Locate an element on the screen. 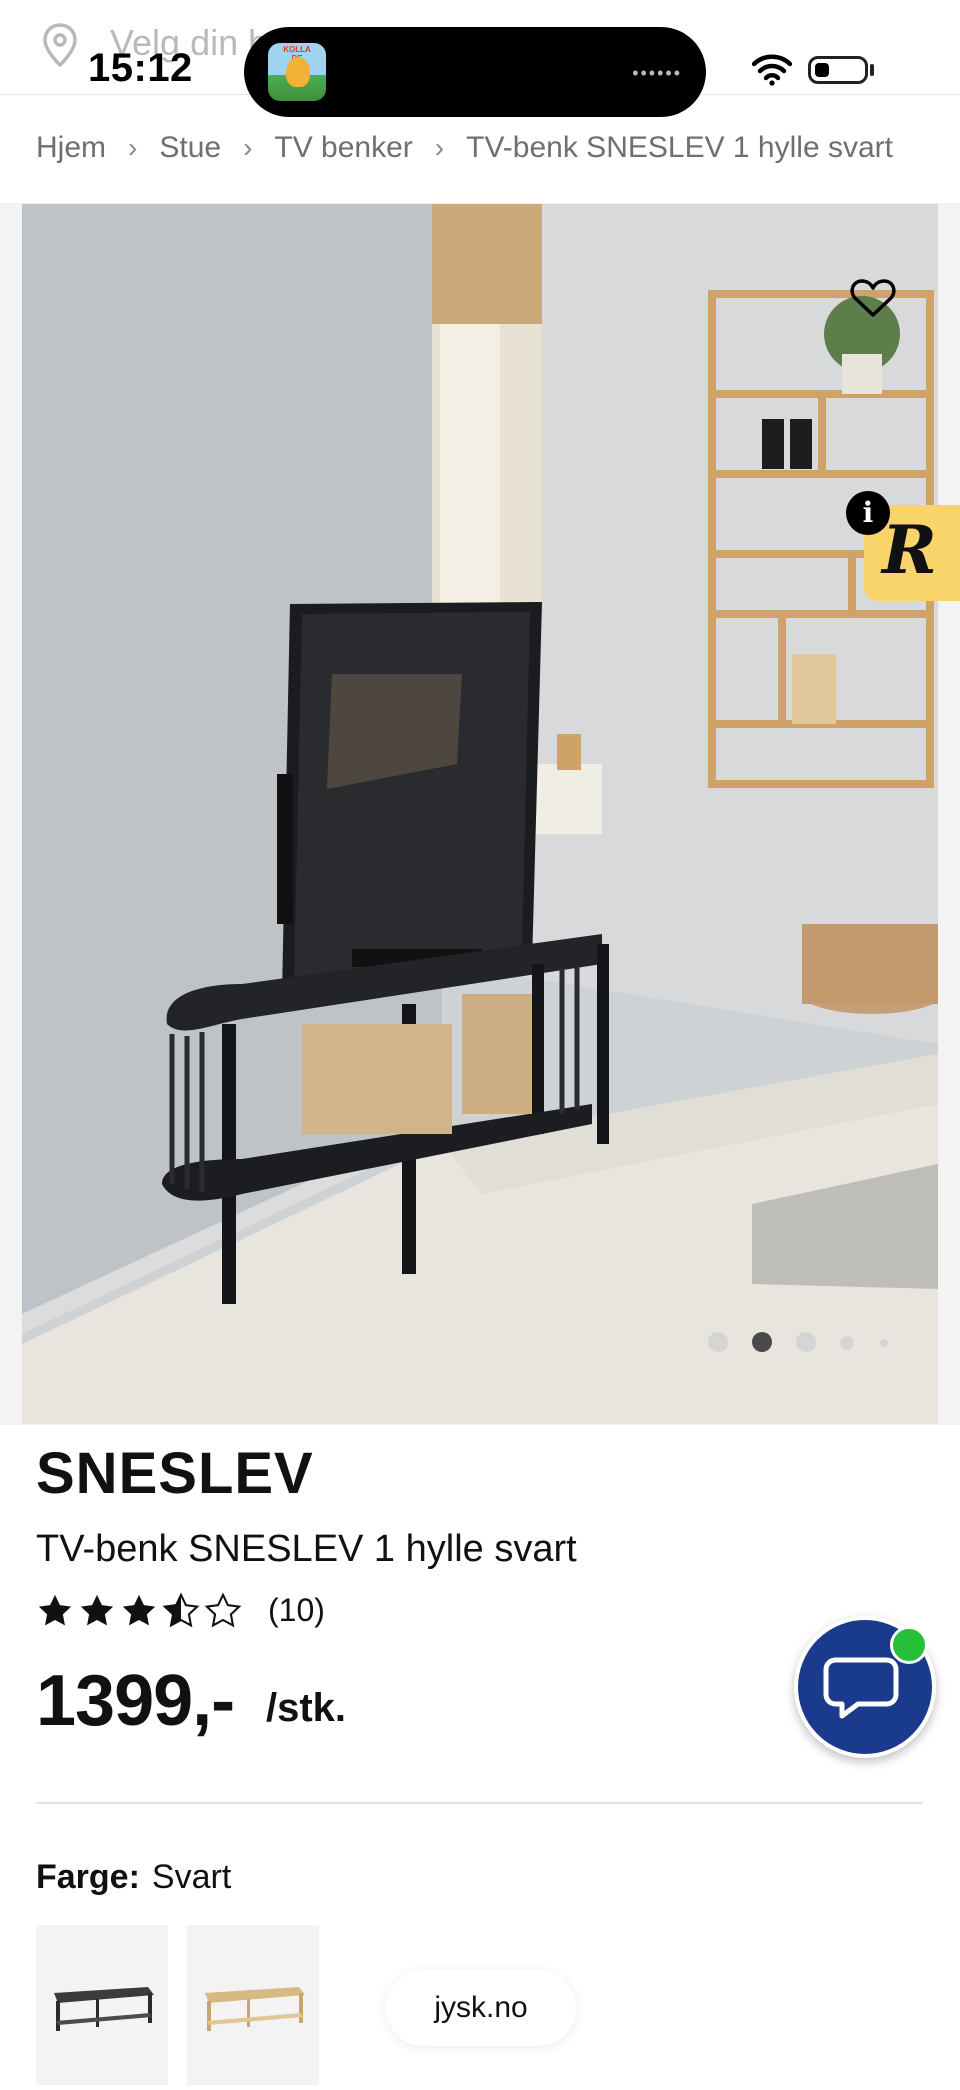  review-count: (10) is located at coordinates (296, 1610).